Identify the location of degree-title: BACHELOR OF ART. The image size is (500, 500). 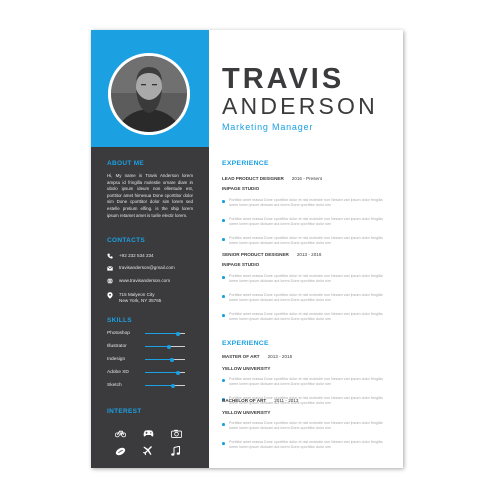
(244, 400).